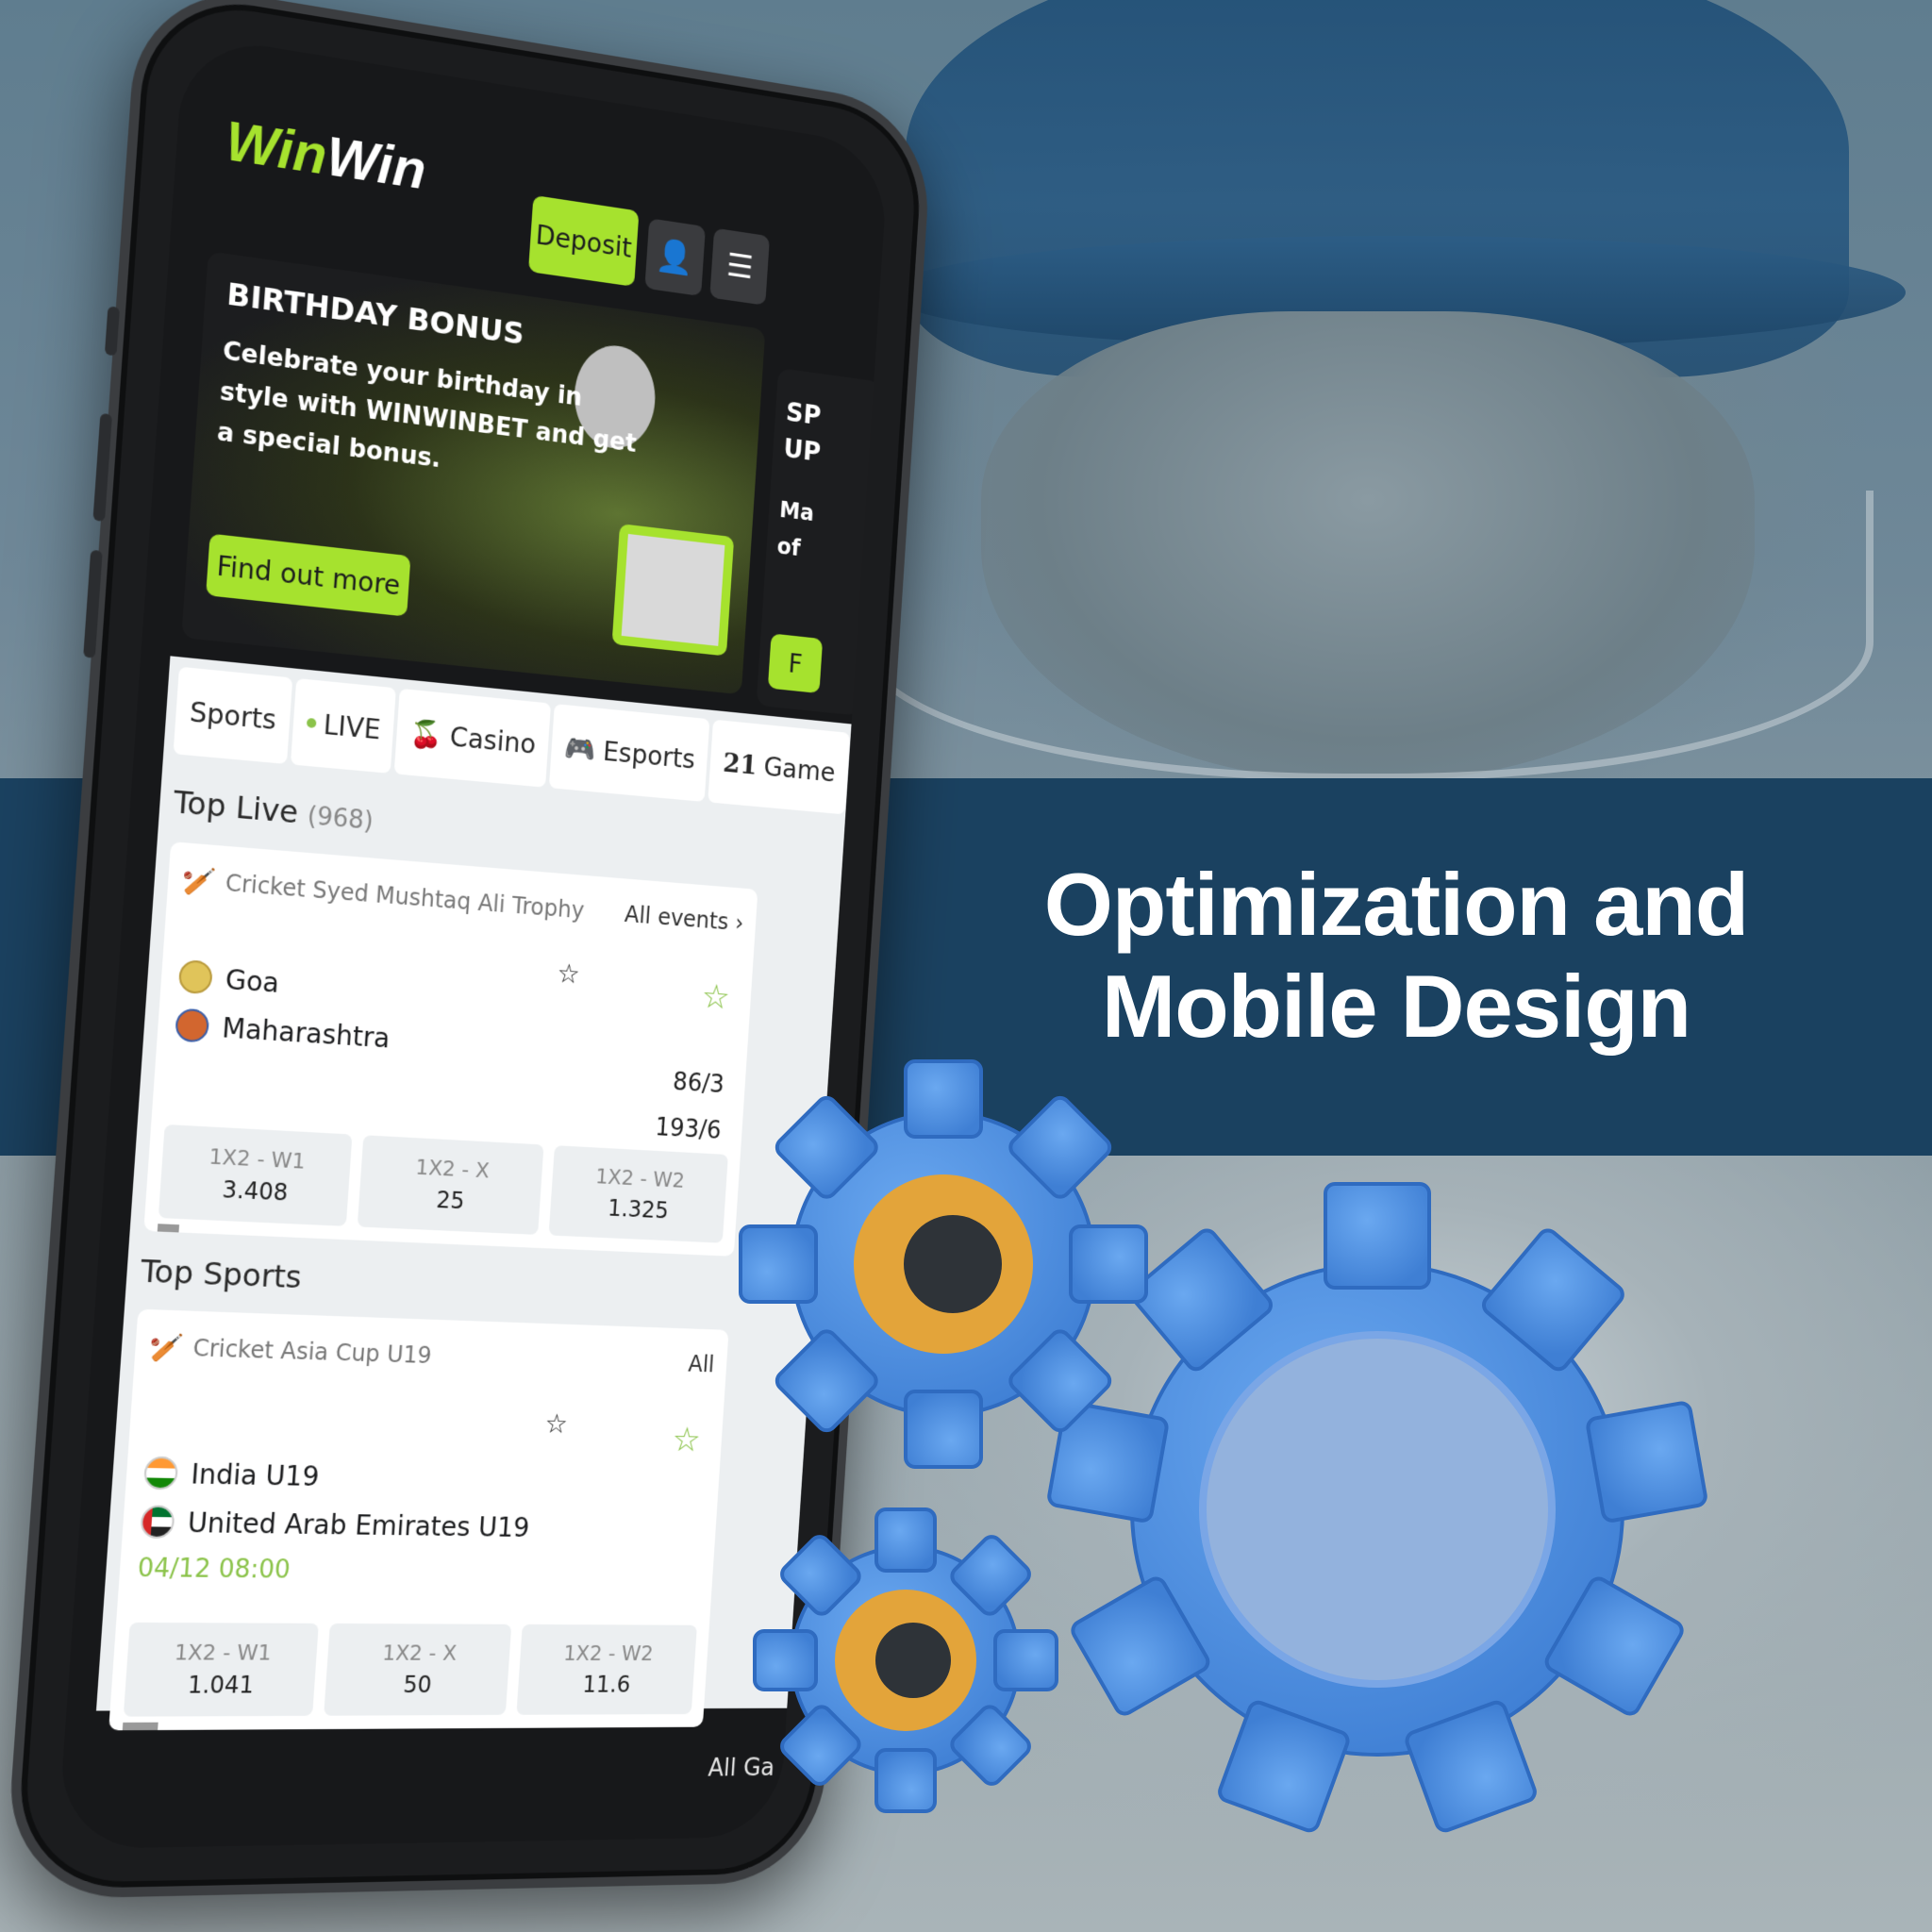 The height and width of the screenshot is (1932, 1932). What do you see at coordinates (451, 1185) in the screenshot?
I see `odd-x: 1X2 - X 25` at bounding box center [451, 1185].